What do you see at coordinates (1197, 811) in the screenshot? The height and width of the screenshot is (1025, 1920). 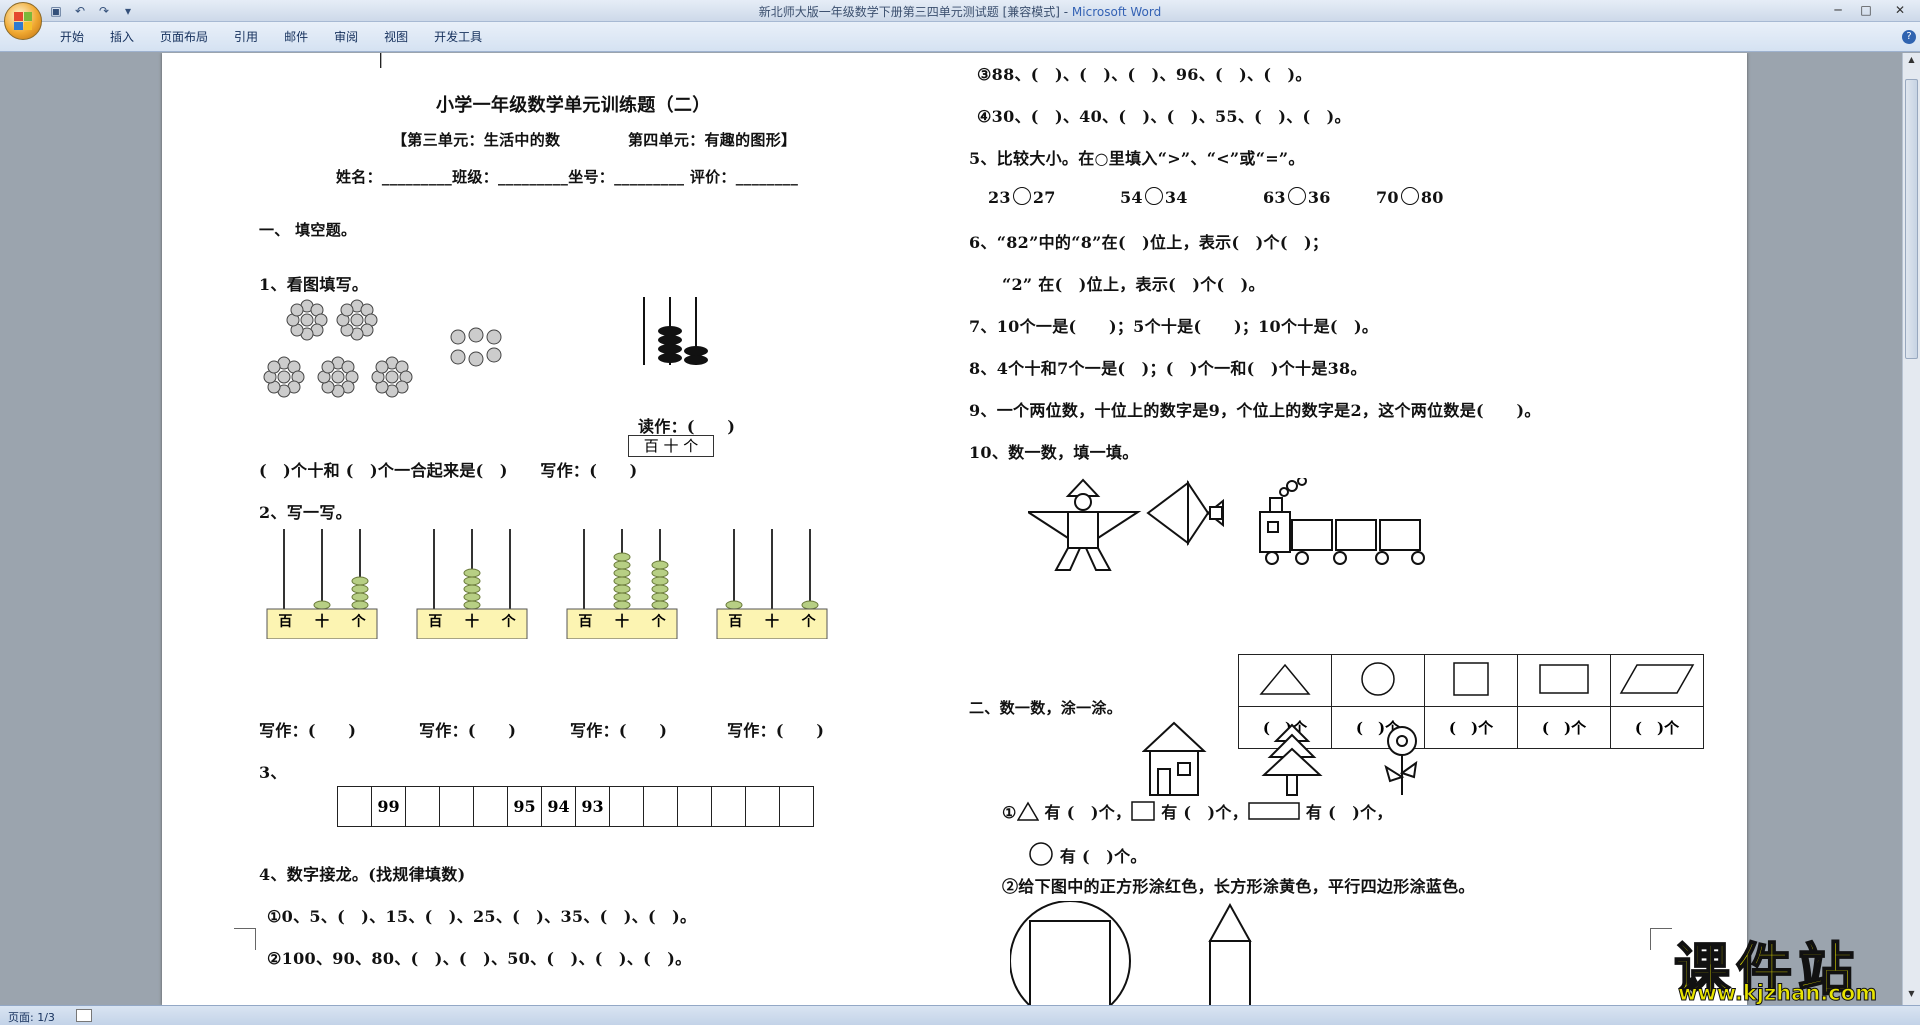 I see `s2-line1: ① 有 ( )个， 有 ( )个， 有 ( )个，` at bounding box center [1197, 811].